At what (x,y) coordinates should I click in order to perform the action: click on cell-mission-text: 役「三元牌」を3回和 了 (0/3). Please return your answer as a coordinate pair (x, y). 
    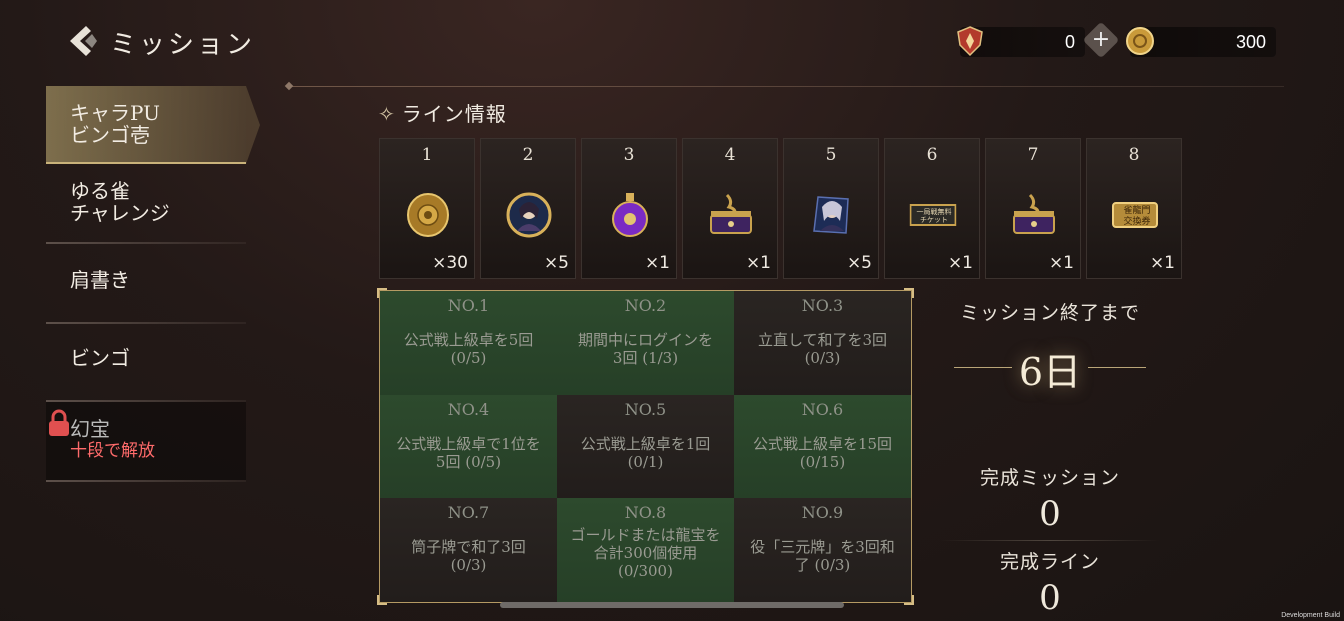
    Looking at the image, I should click on (822, 556).